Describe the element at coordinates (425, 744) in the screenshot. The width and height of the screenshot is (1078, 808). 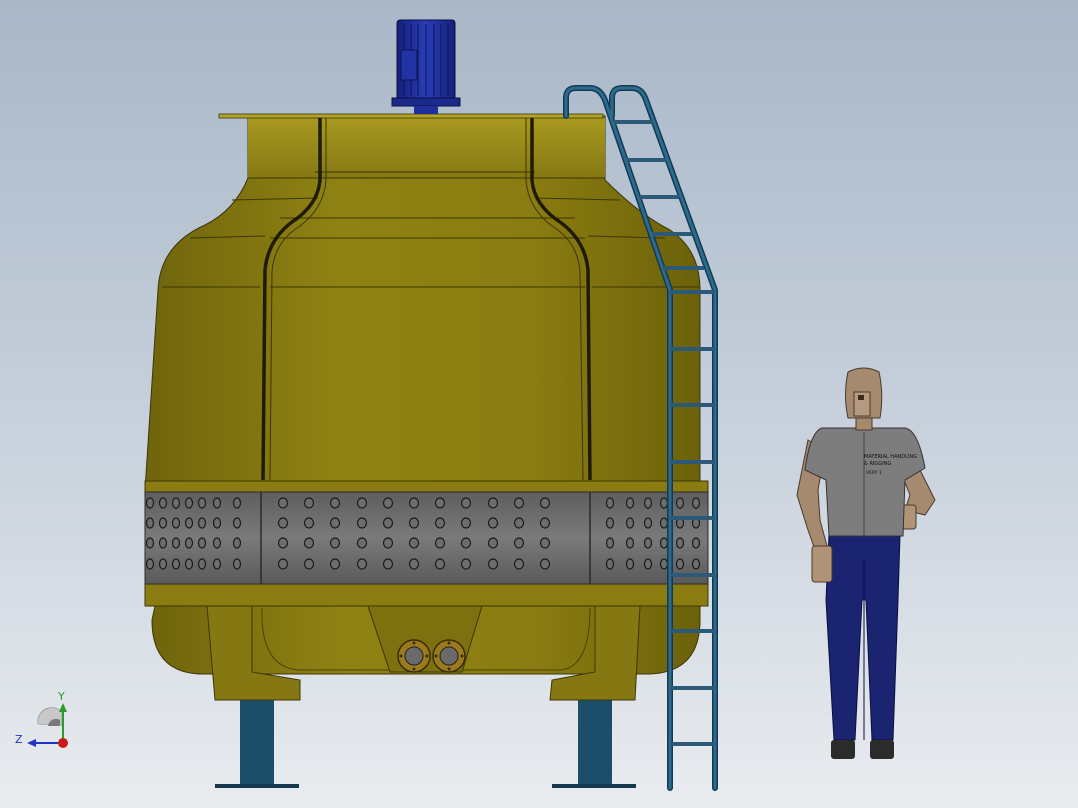
I see `tower-legs` at that location.